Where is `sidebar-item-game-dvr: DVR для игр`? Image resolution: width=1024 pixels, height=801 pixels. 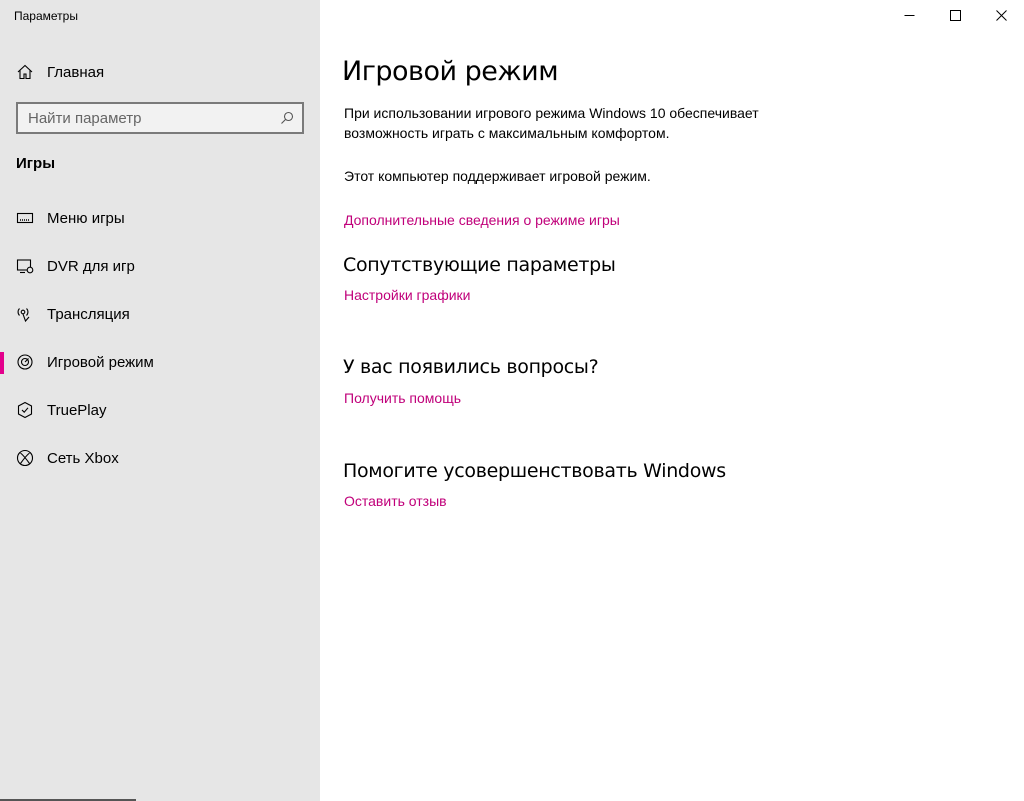 sidebar-item-game-dvr: DVR для игр is located at coordinates (160, 266).